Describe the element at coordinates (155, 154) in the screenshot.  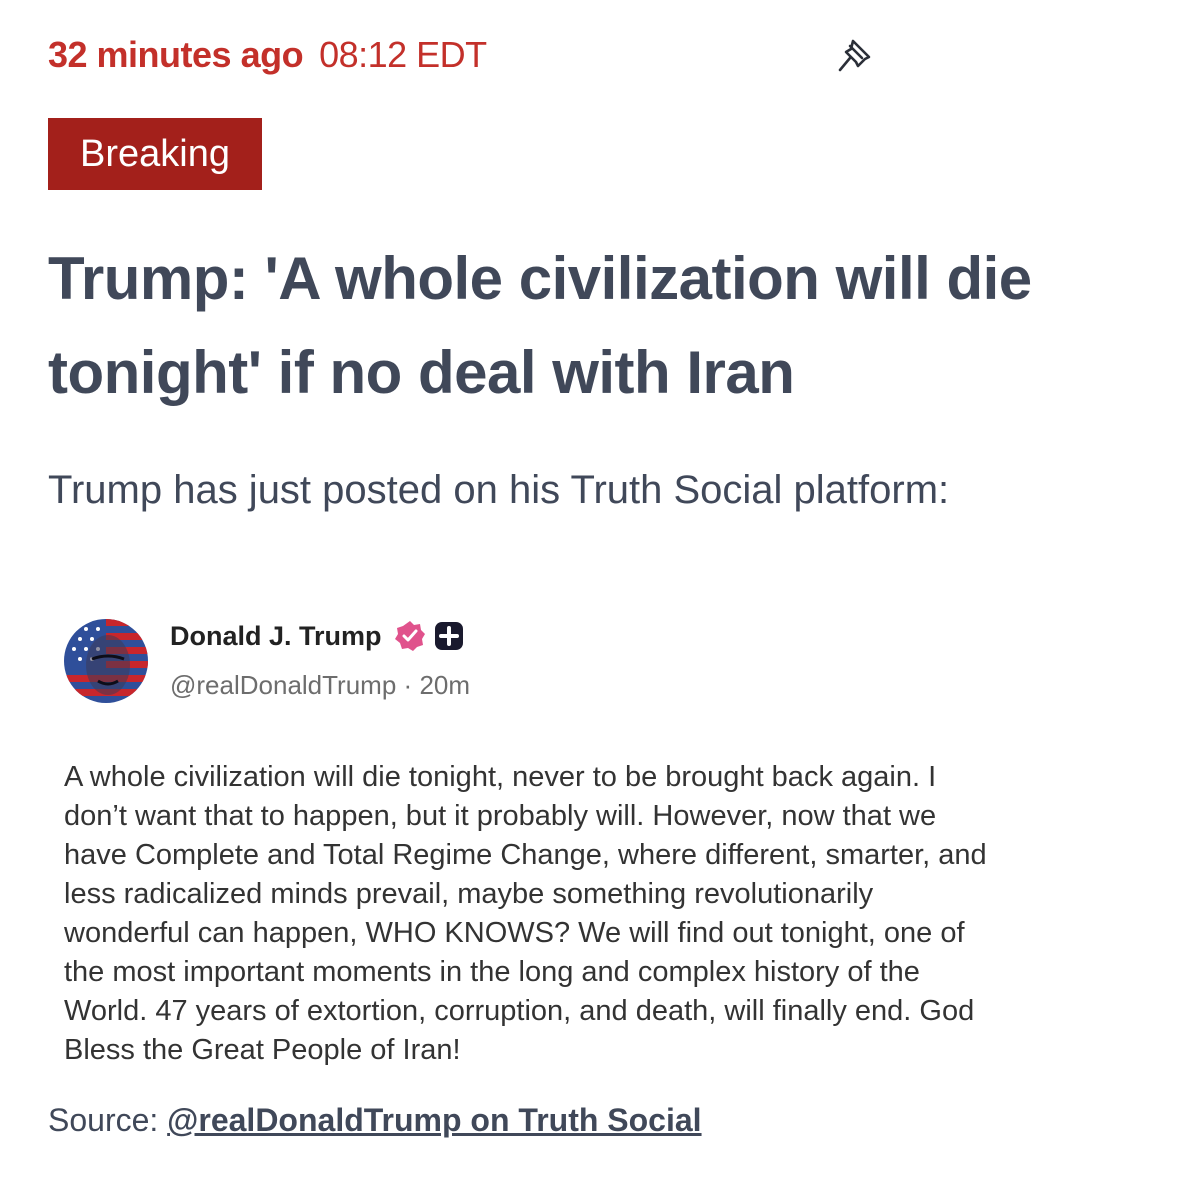
I see `breaking-badge: Breaking` at that location.